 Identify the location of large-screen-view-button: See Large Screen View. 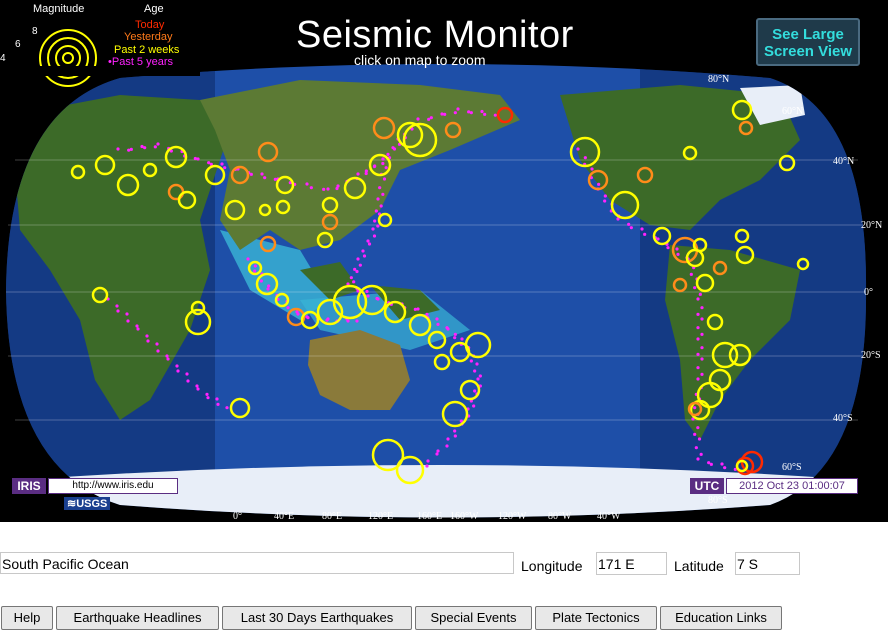
(808, 42).